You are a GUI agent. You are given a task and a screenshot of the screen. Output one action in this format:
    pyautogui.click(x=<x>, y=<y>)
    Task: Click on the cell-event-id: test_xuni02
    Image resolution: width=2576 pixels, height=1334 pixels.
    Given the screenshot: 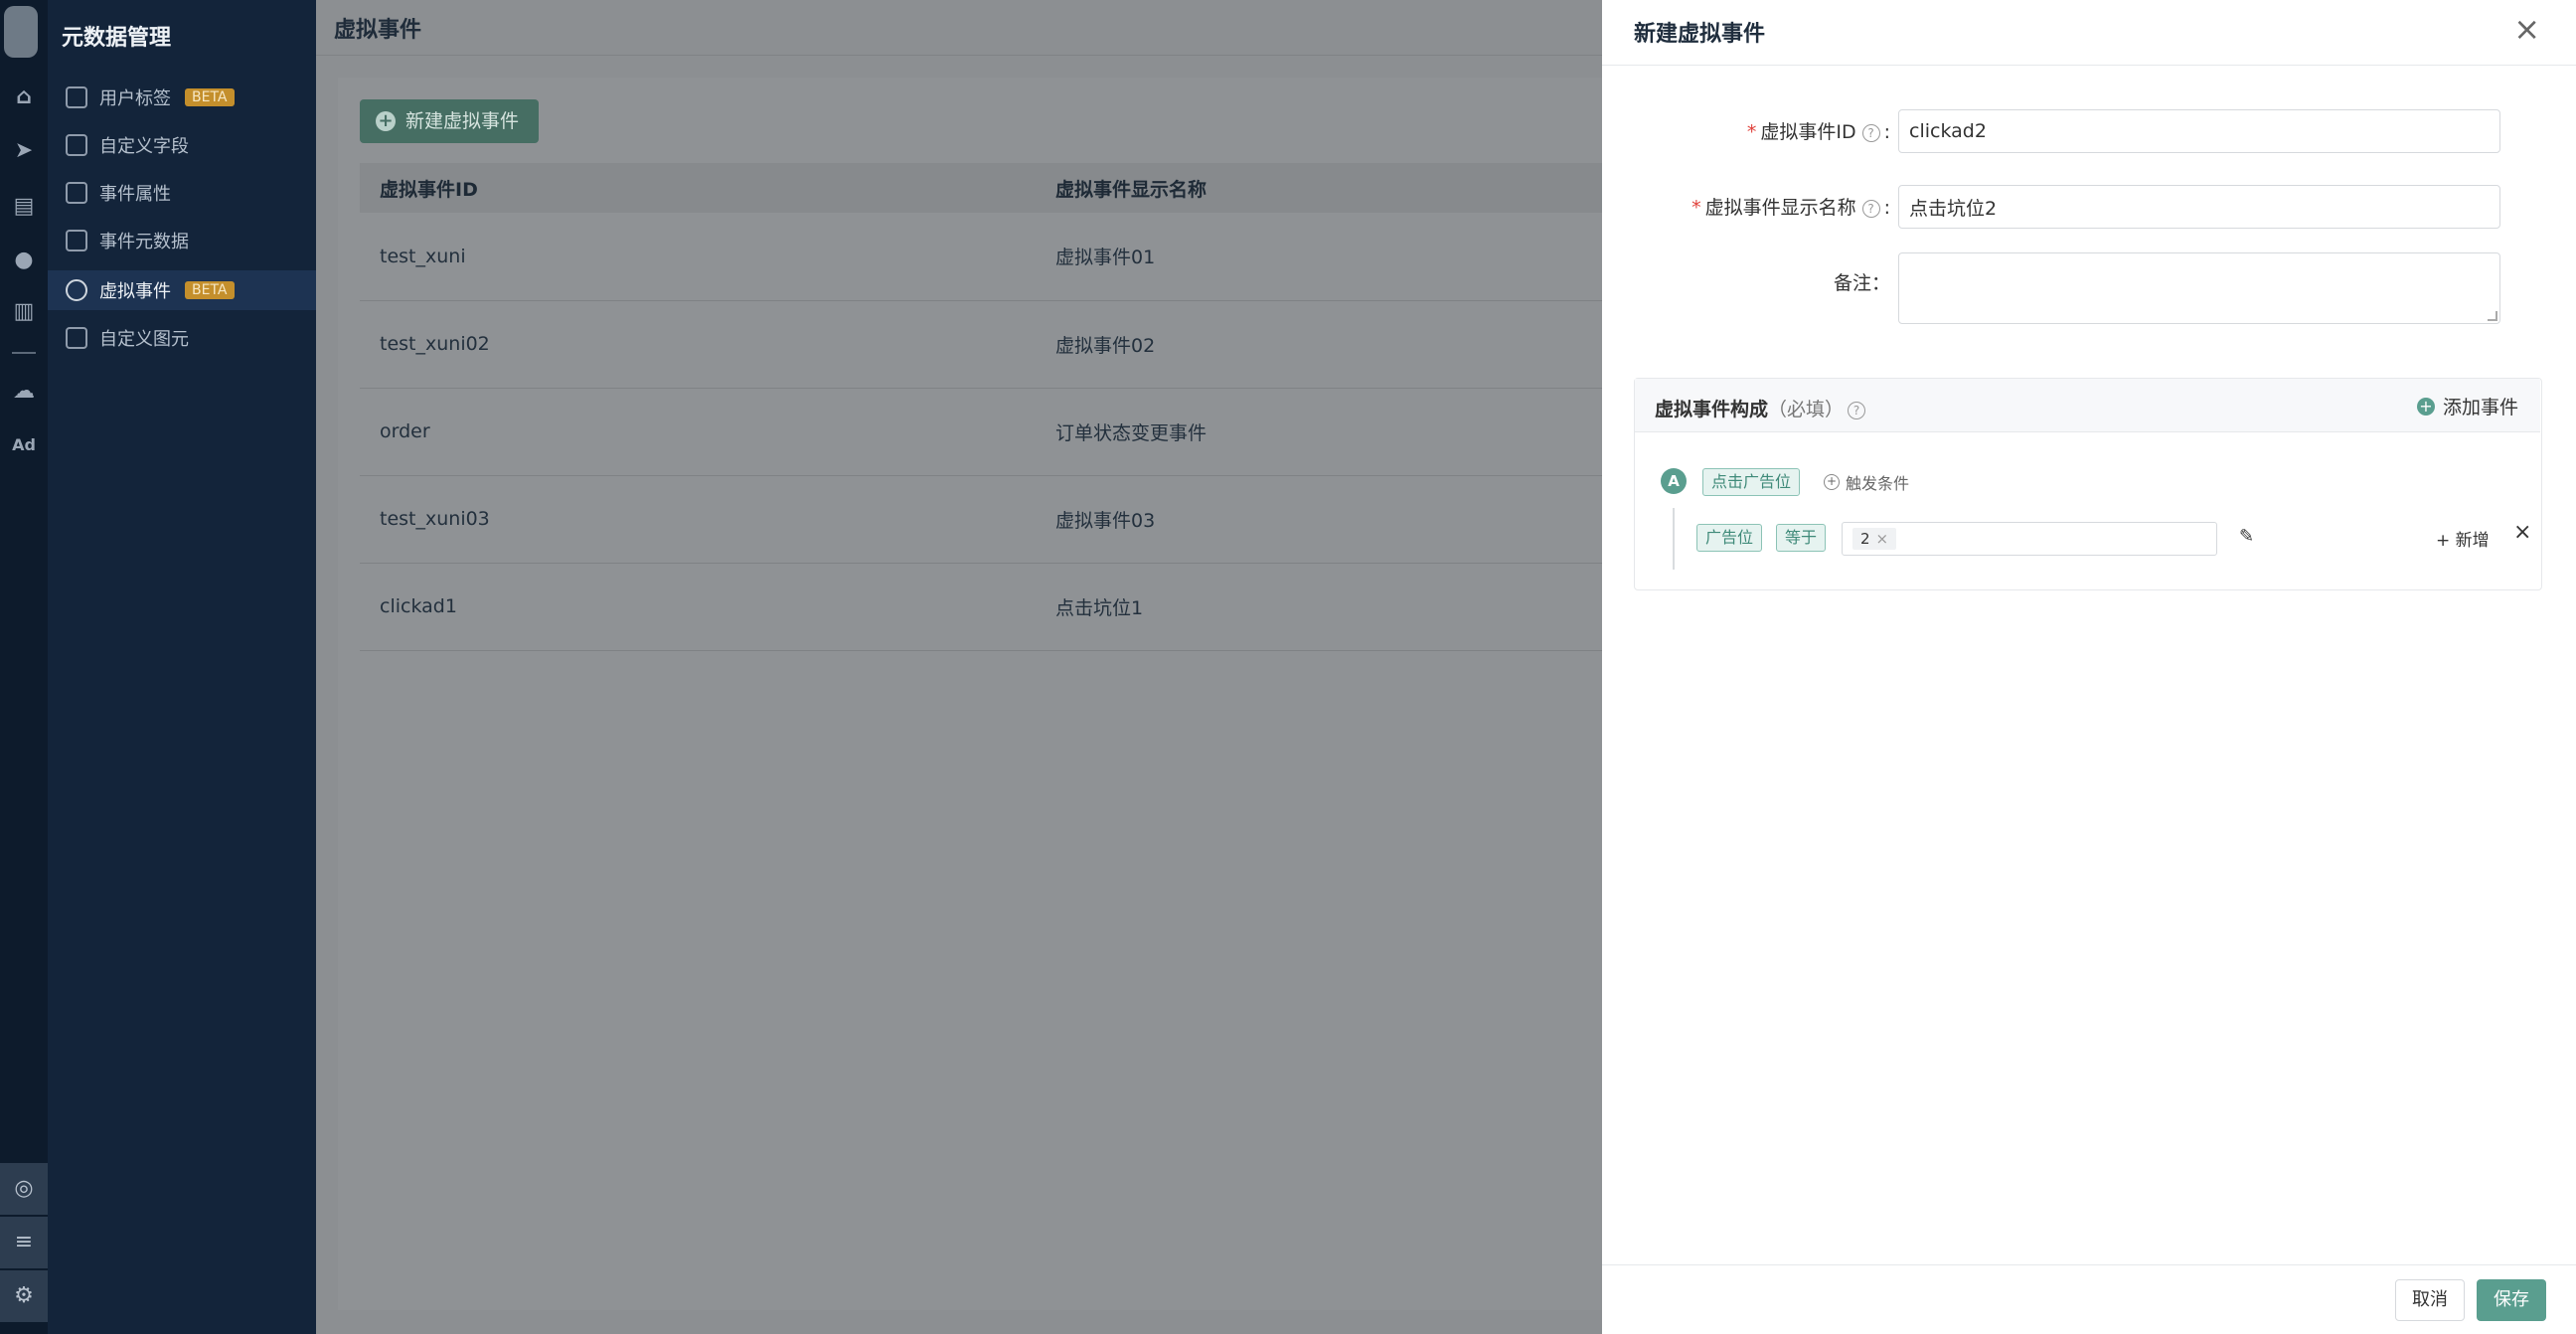 What is the action you would take?
    pyautogui.click(x=698, y=344)
    